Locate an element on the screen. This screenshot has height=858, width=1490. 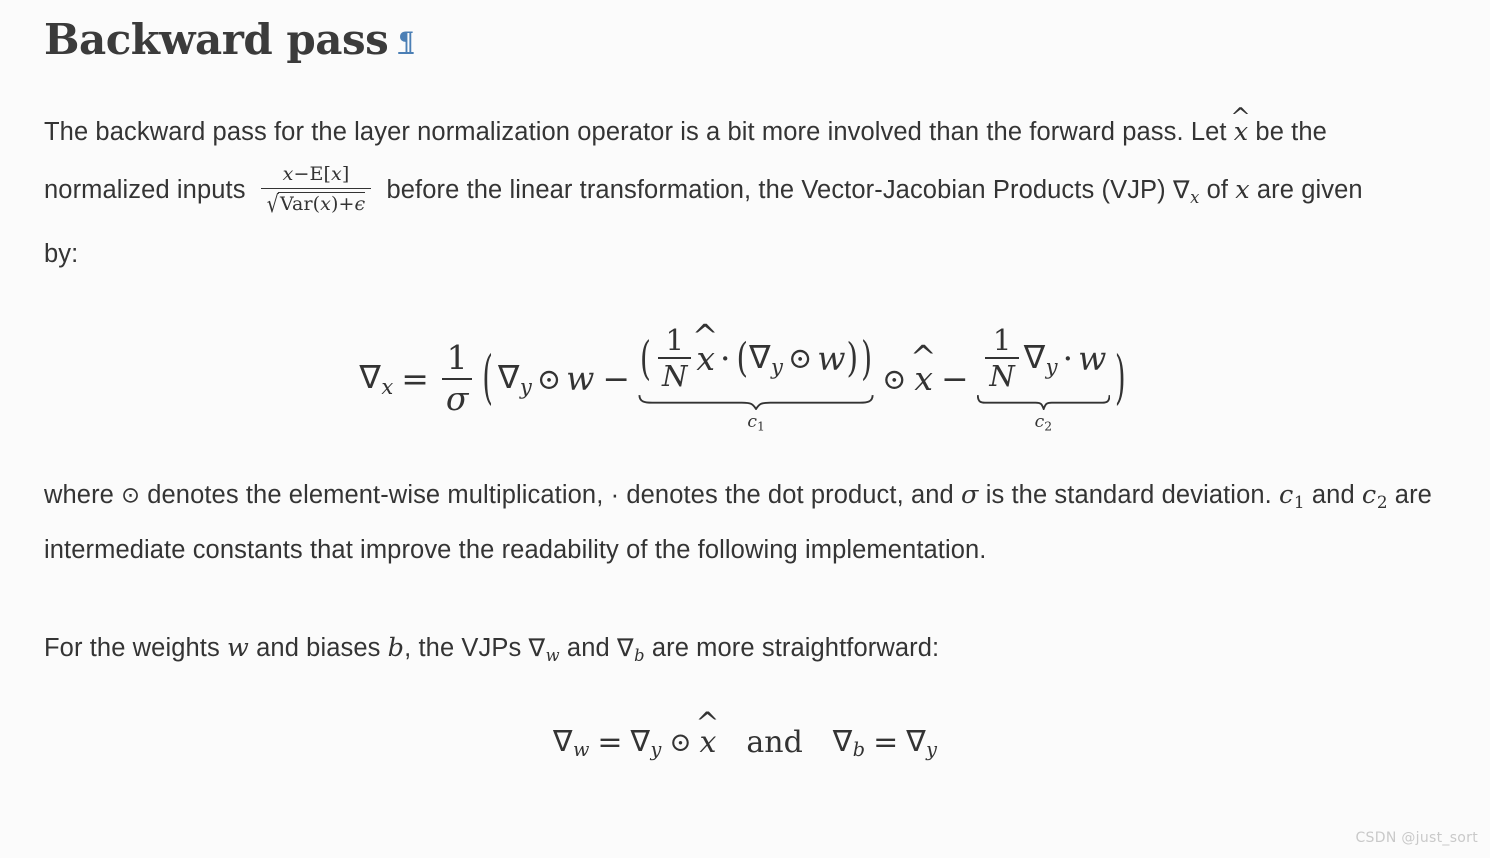
fraction-denominator: σ is located at coordinates (457, 397).